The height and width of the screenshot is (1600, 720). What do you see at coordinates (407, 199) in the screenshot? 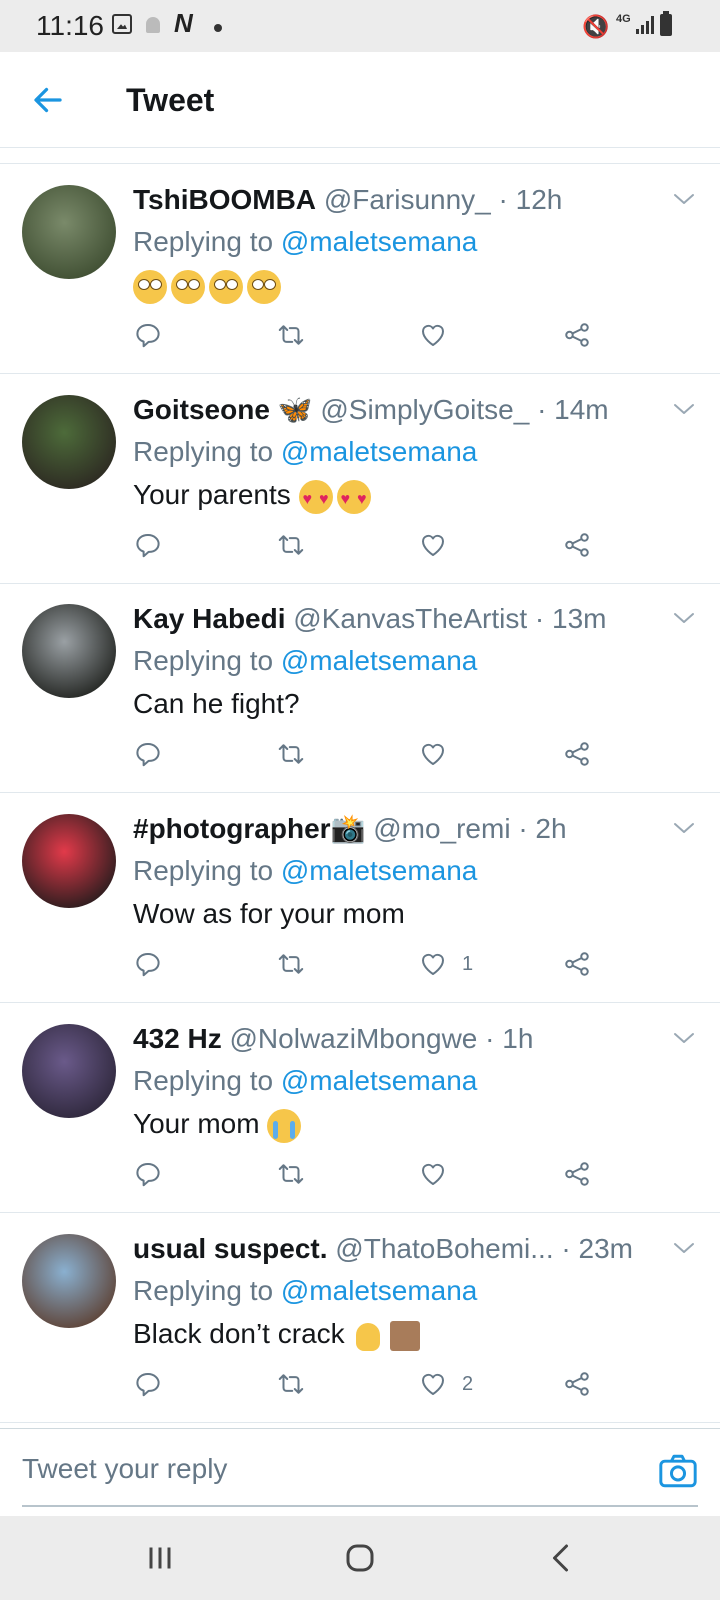
I see `user-handle: @Farisunny_` at bounding box center [407, 199].